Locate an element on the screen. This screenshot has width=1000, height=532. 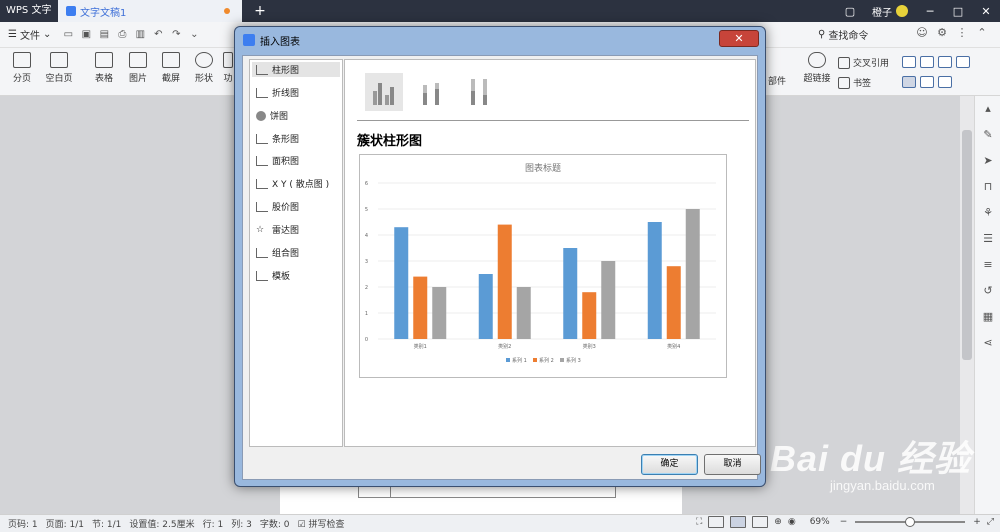
fullscreen-icon: ⛶ is located at coordinates (699, 522).